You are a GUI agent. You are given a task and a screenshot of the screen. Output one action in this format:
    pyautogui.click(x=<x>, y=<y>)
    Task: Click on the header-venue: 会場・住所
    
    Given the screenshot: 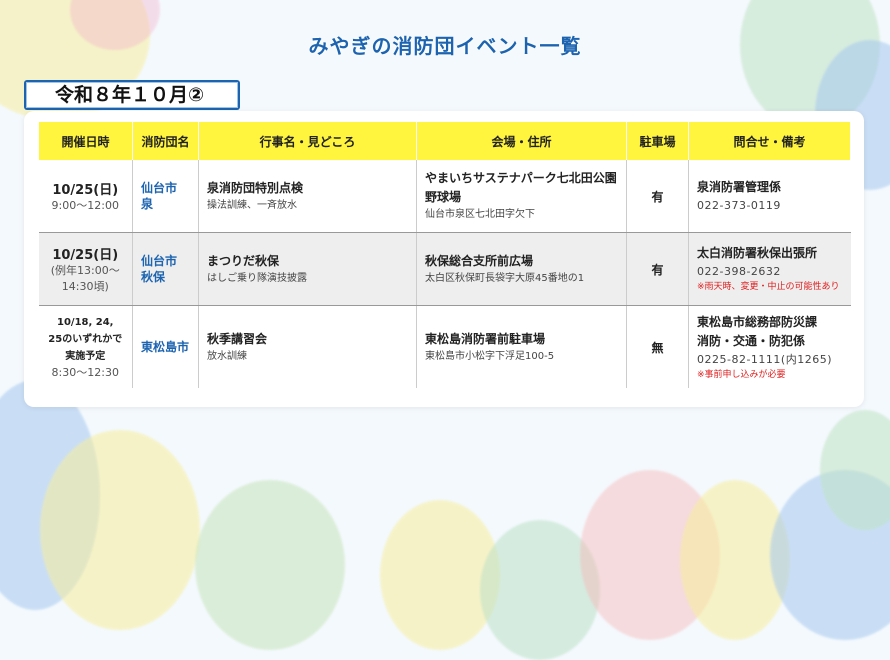 What is the action you would take?
    pyautogui.click(x=521, y=141)
    